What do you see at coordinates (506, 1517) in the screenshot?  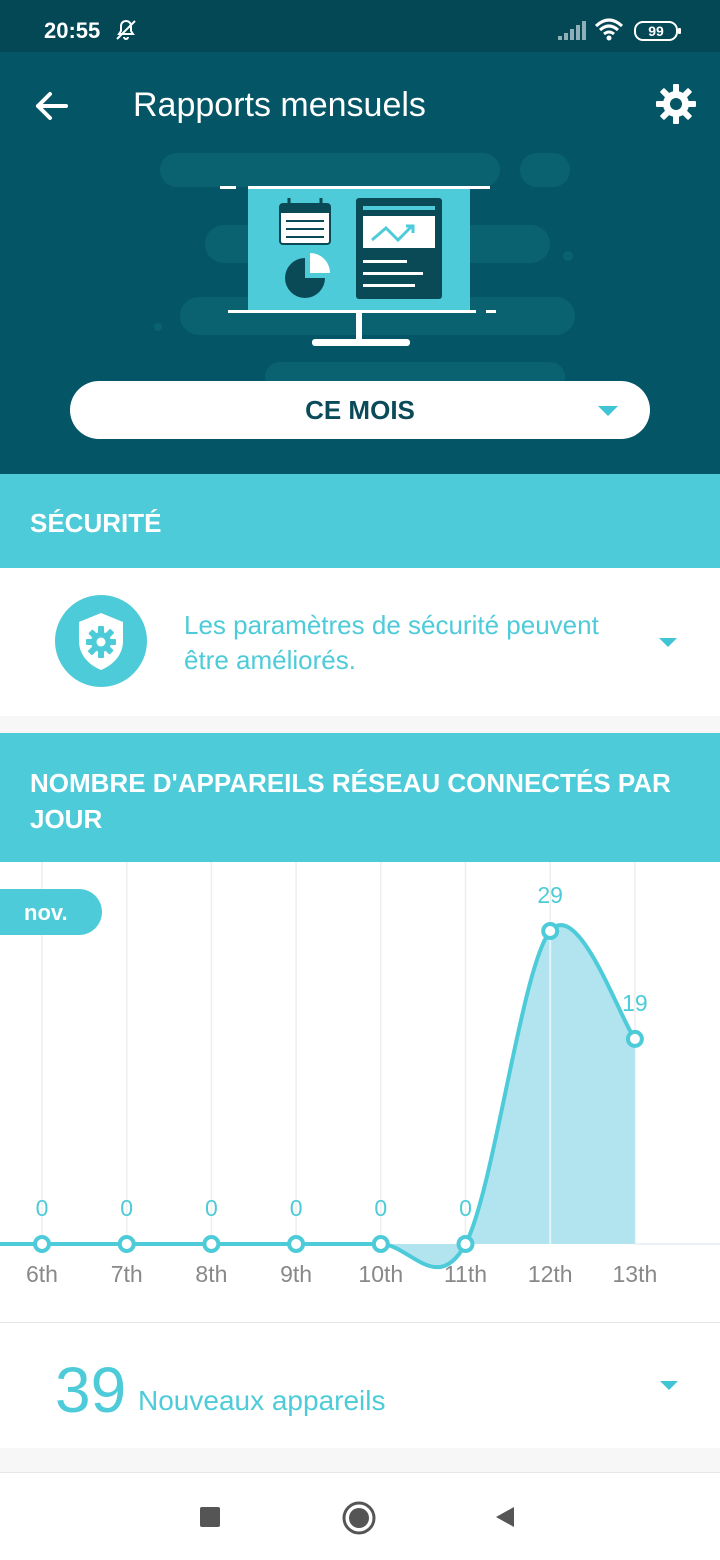 I see `back-icon` at bounding box center [506, 1517].